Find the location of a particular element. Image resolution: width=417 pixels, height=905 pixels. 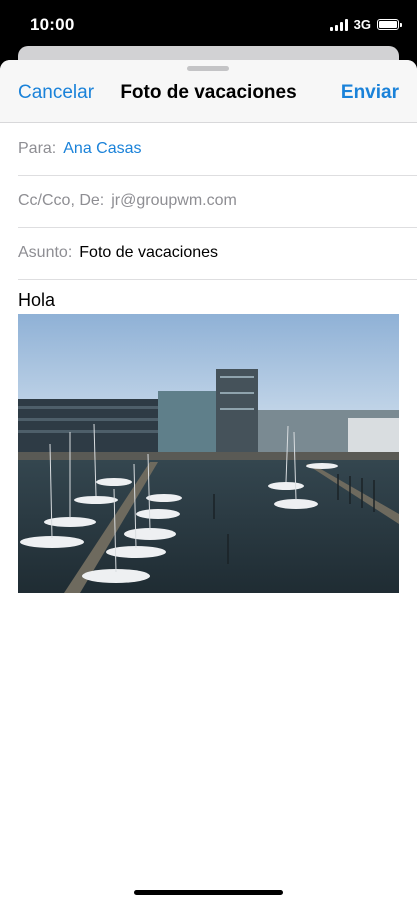

signal-icon is located at coordinates (338, 24).